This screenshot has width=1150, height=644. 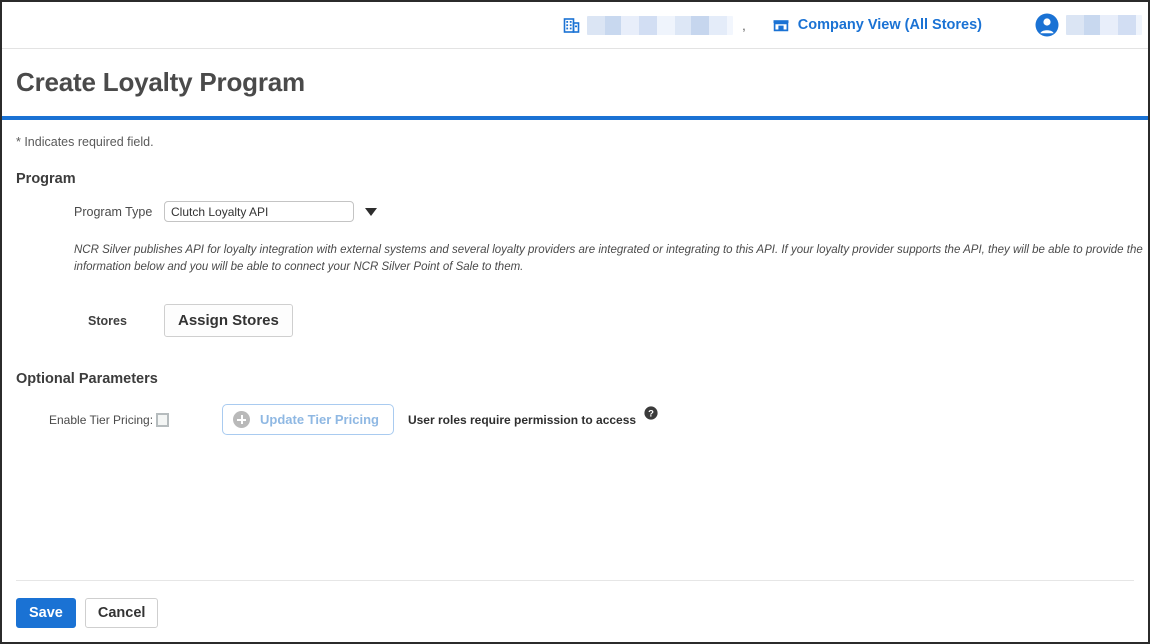 I want to click on company-view-label: Company View (All Stores), so click(x=889, y=25).